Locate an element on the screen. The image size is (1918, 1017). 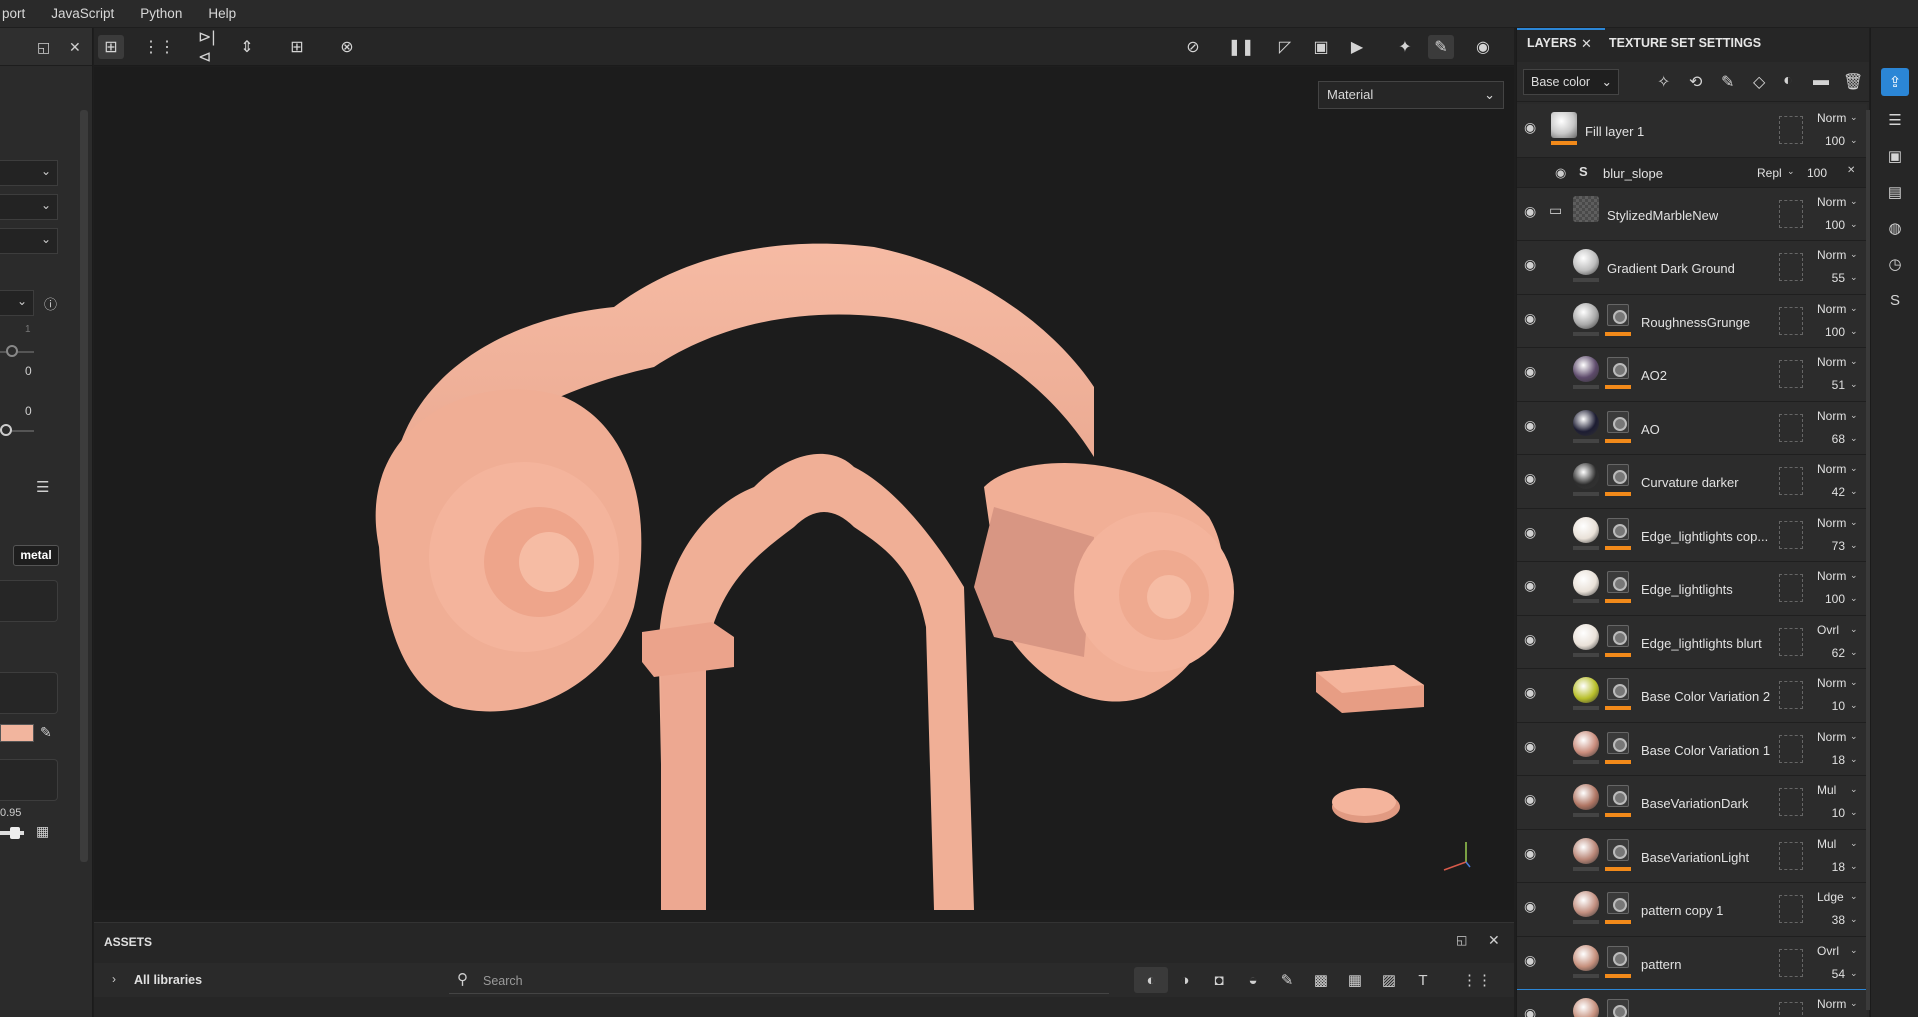
environment-filter-icon: ▨ is located at coordinates (1389, 980).